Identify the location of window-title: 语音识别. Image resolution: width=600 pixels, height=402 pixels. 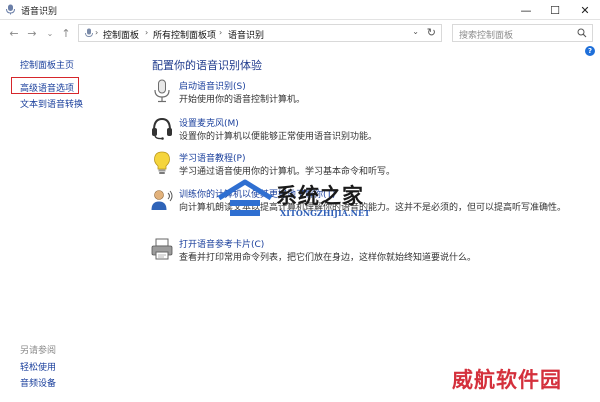
(39, 12).